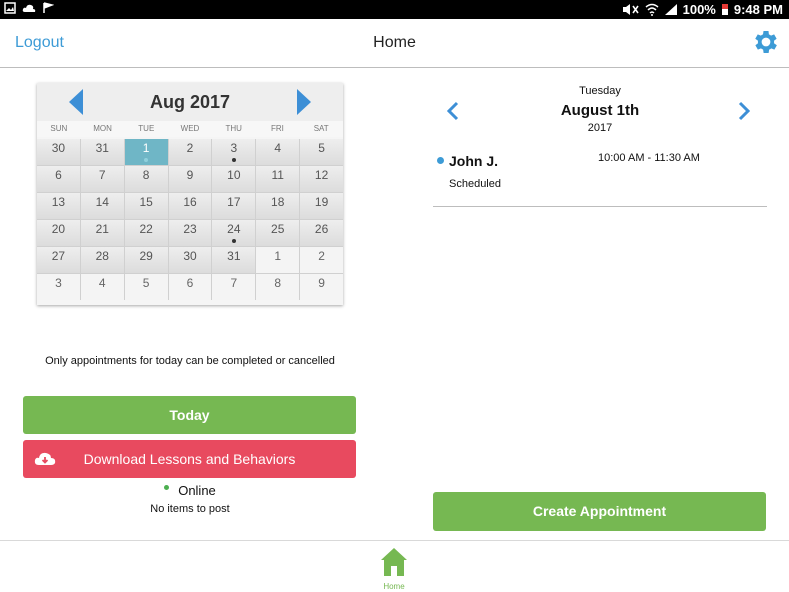  I want to click on calendar-day: 28, so click(102, 260).